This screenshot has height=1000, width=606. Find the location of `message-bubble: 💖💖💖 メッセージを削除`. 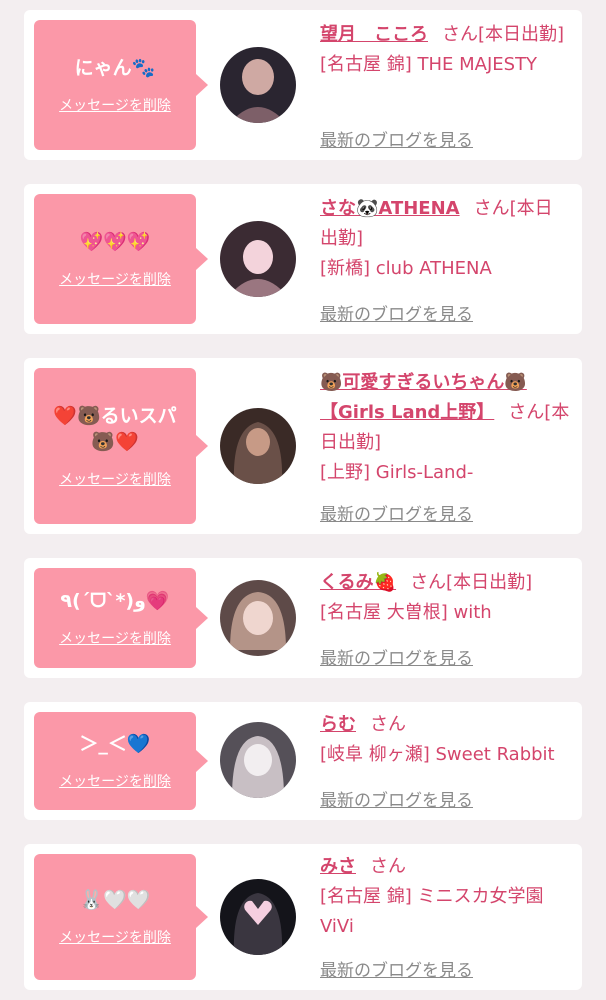

message-bubble: 💖💖💖 メッセージを削除 is located at coordinates (121, 259).